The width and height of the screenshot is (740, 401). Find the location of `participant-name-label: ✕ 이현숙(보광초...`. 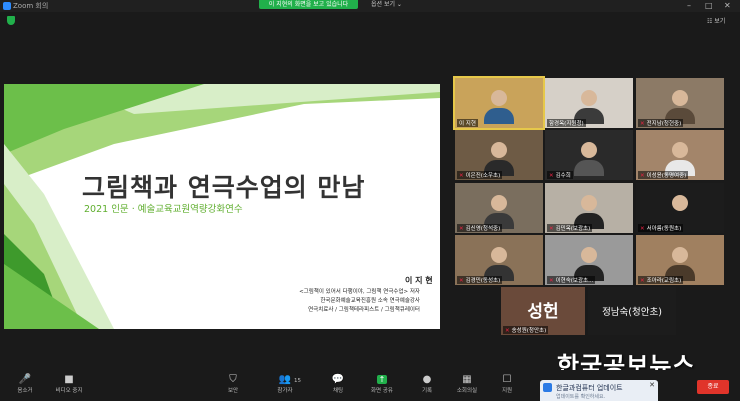

participant-name-label: ✕ 이현숙(보광초... is located at coordinates (571, 280).